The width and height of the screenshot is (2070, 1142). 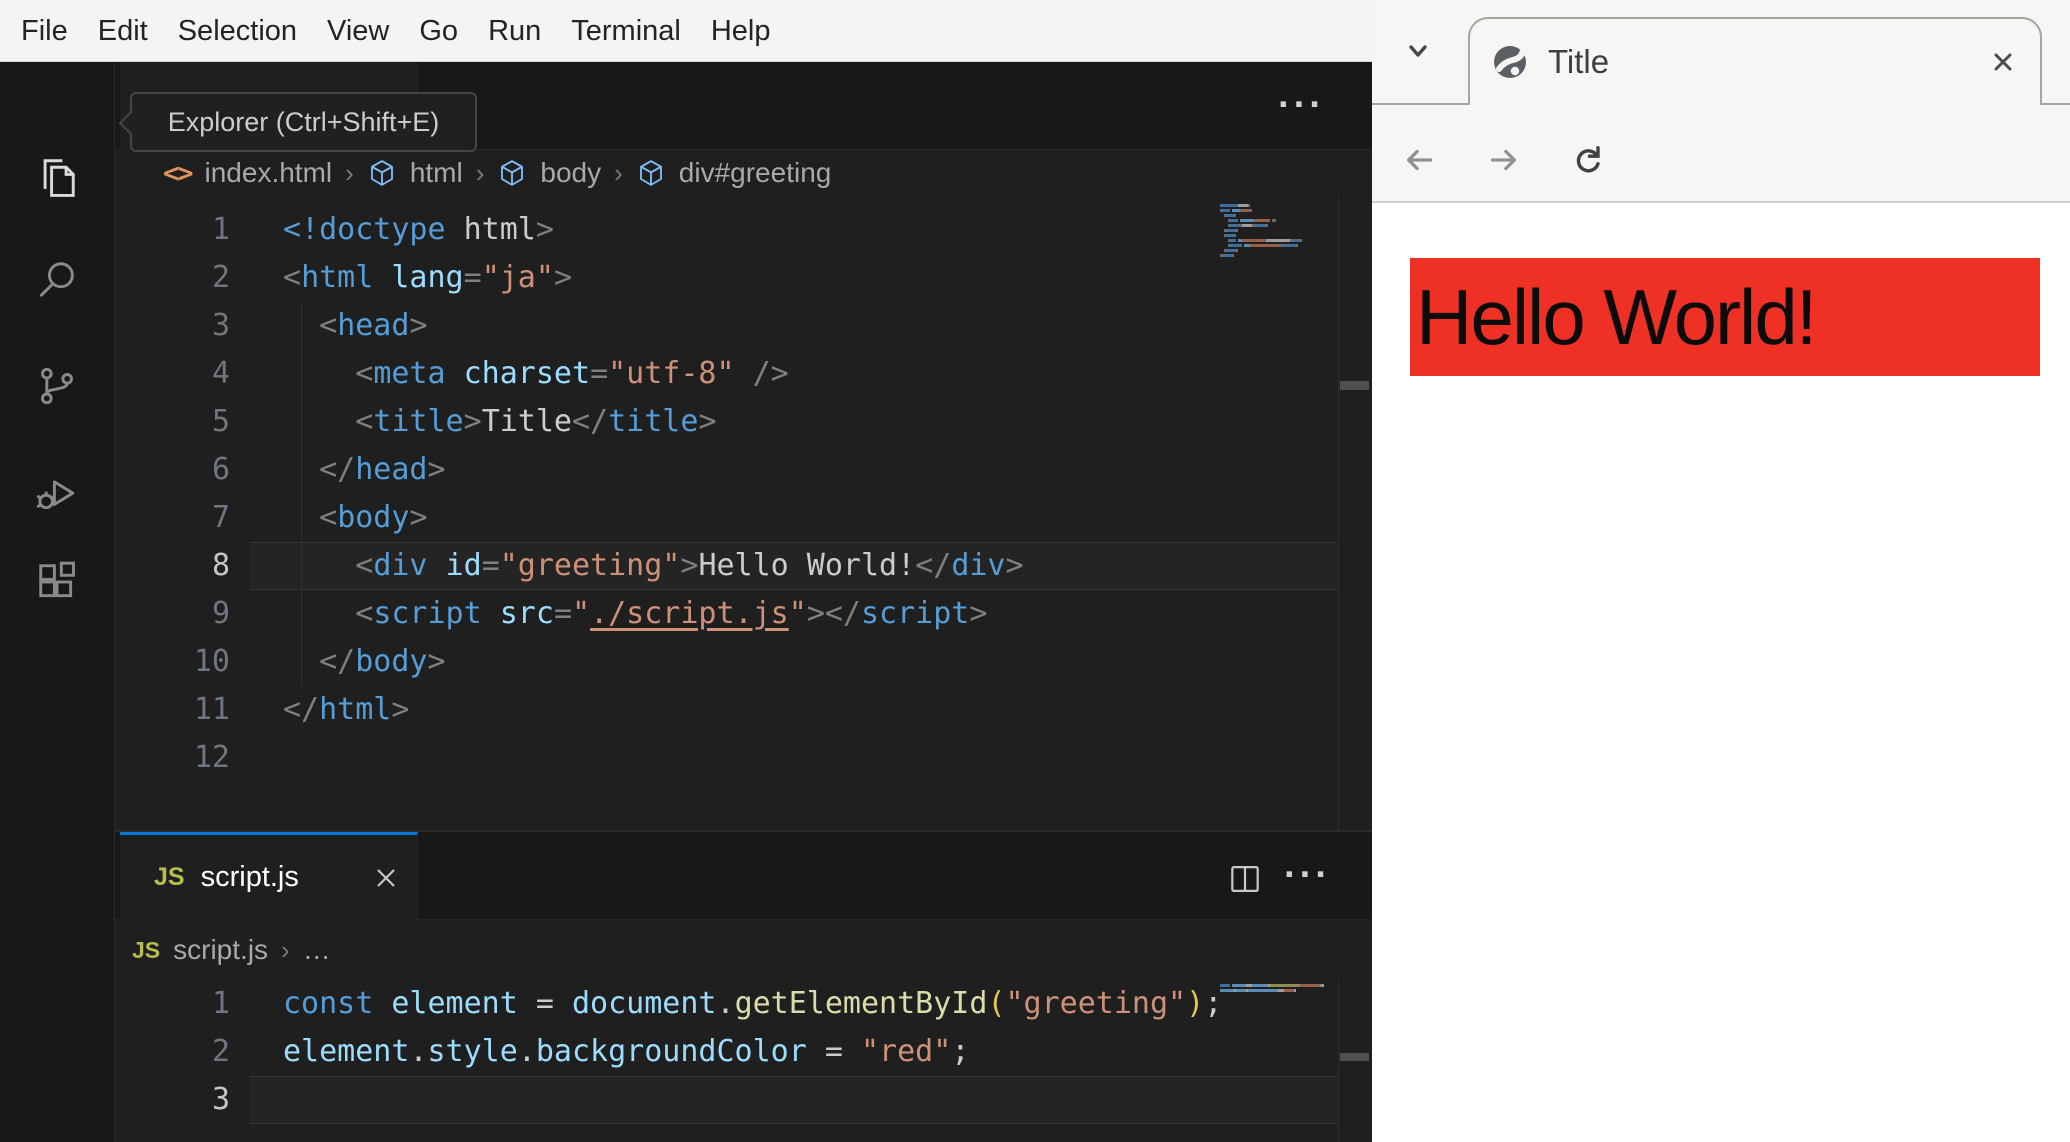 I want to click on line-number: 7, so click(x=220, y=517).